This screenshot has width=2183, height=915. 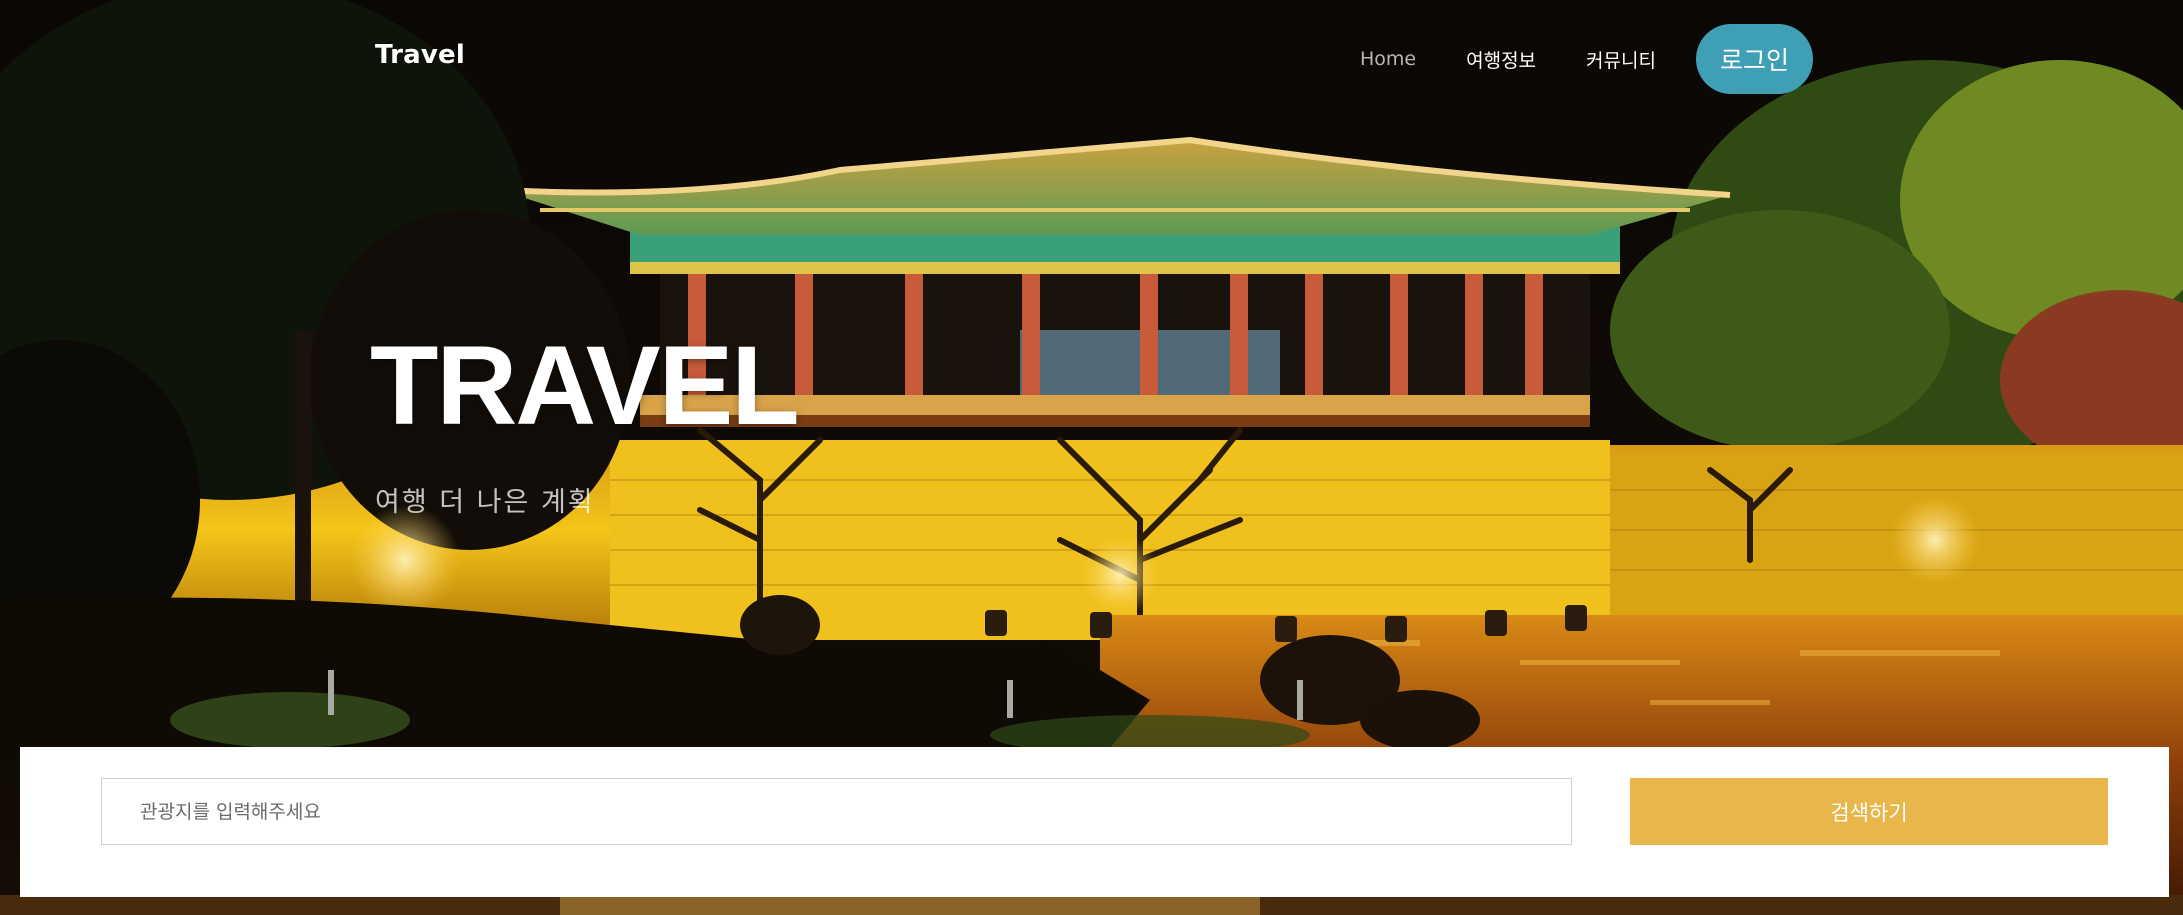 I want to click on nav-link-travel-info: 여행정보, so click(x=1501, y=59).